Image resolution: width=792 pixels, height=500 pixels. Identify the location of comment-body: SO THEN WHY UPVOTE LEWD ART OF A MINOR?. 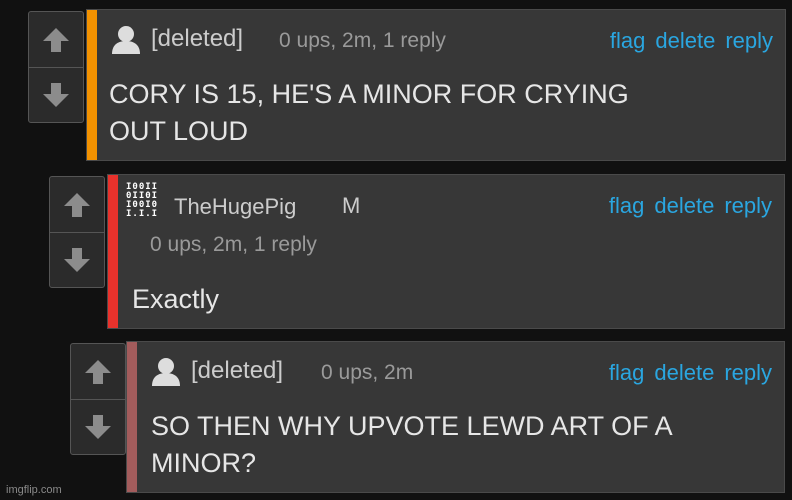
(412, 444).